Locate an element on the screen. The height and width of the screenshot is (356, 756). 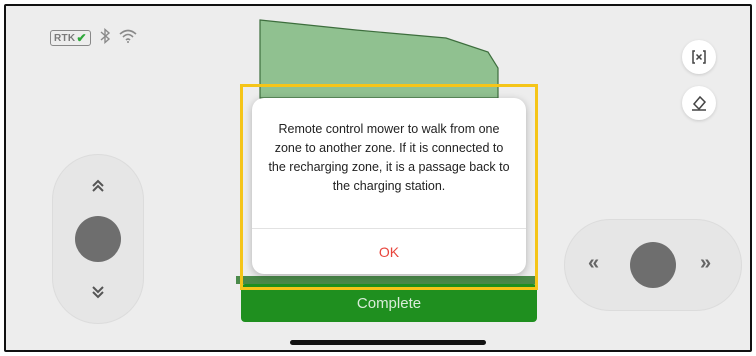
rtk-check-icon: ✔ is located at coordinates (81, 38).